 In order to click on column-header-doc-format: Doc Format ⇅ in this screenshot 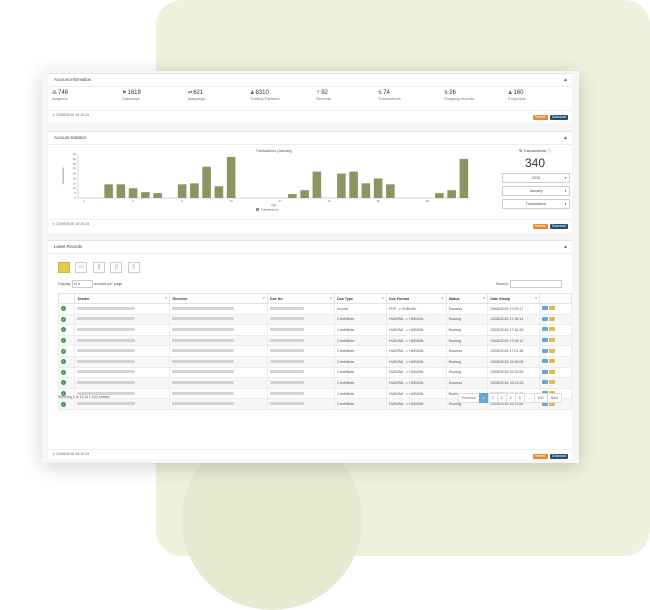, I will do `click(416, 298)`.